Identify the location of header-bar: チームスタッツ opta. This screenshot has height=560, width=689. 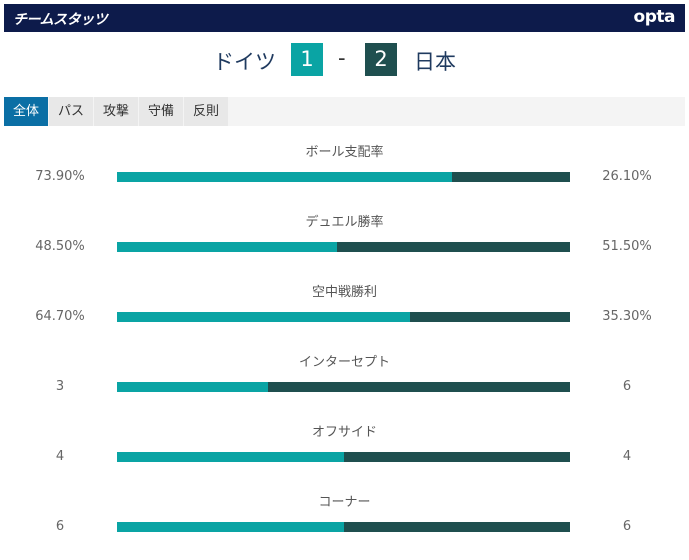
(344, 18).